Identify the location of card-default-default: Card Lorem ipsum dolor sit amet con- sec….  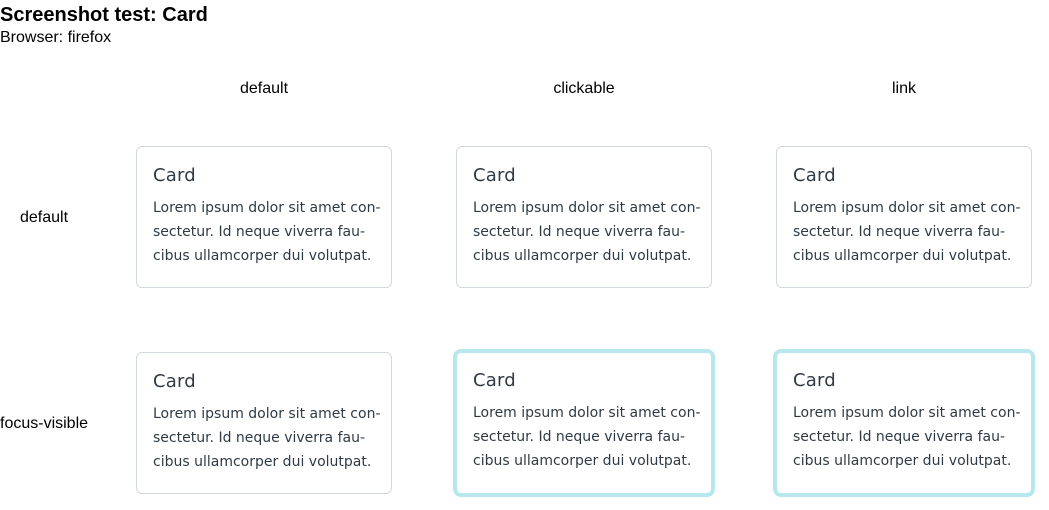
(264, 217).